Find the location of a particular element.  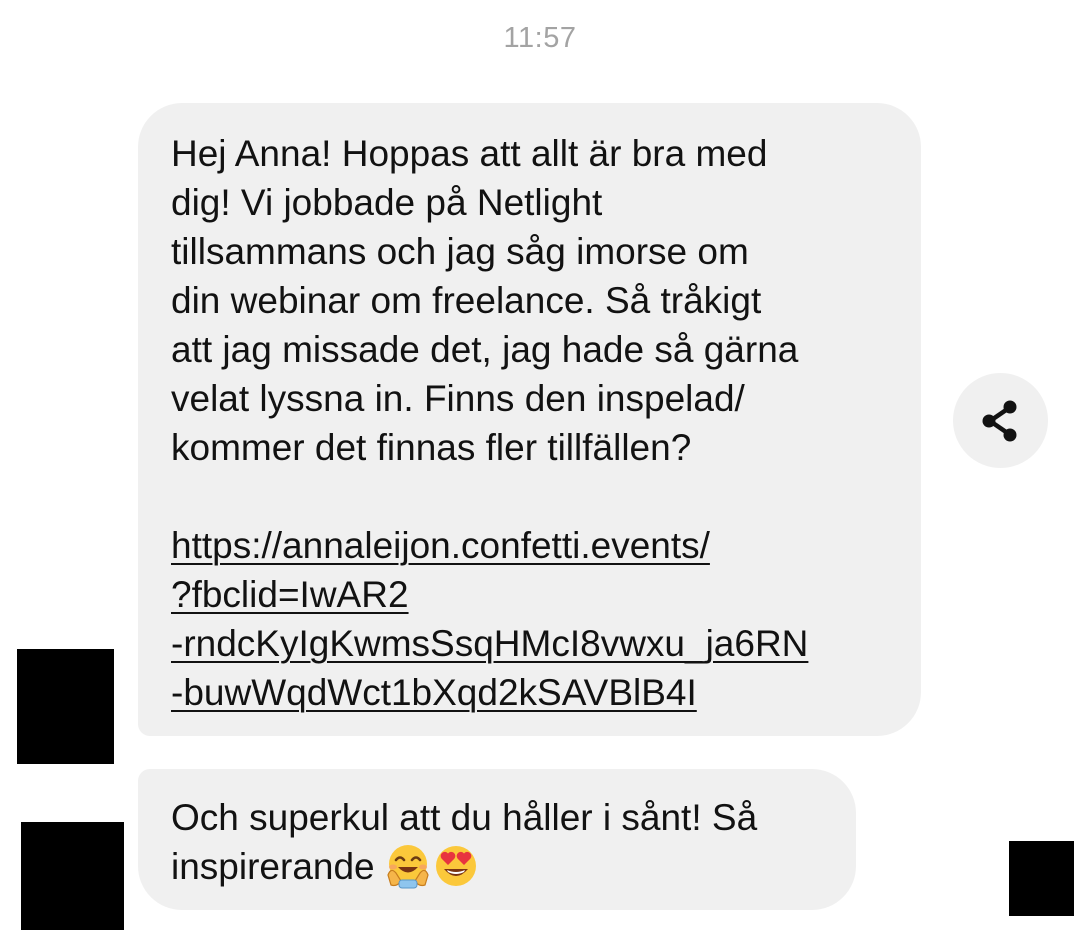

message-text: inspirerande is located at coordinates (273, 866).